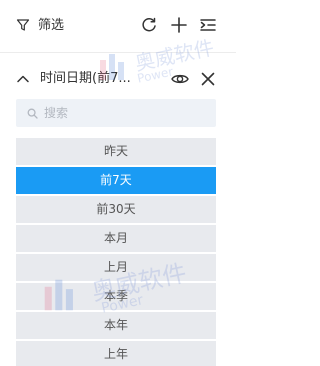 This screenshot has width=320, height=366. What do you see at coordinates (23, 79) in the screenshot?
I see `chevron-up-icon` at bounding box center [23, 79].